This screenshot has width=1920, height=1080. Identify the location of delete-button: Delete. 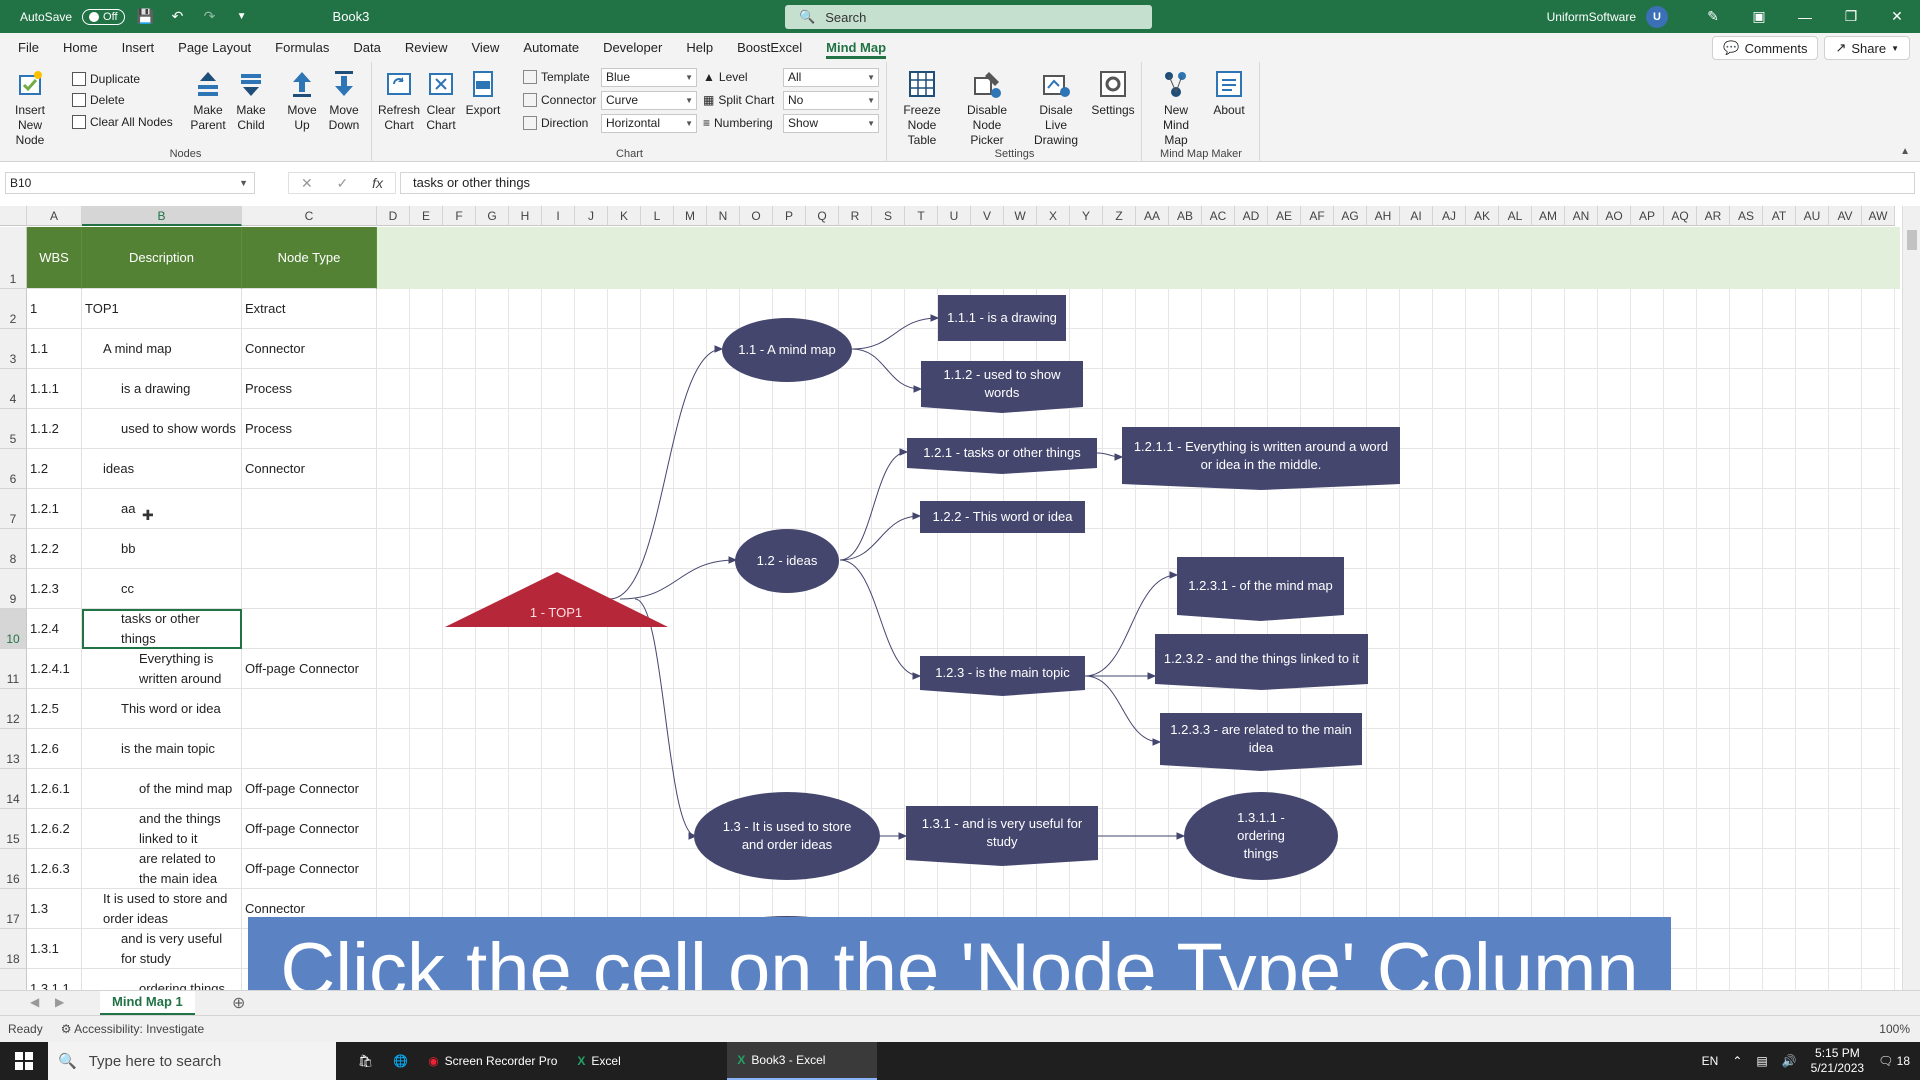
(98, 100).